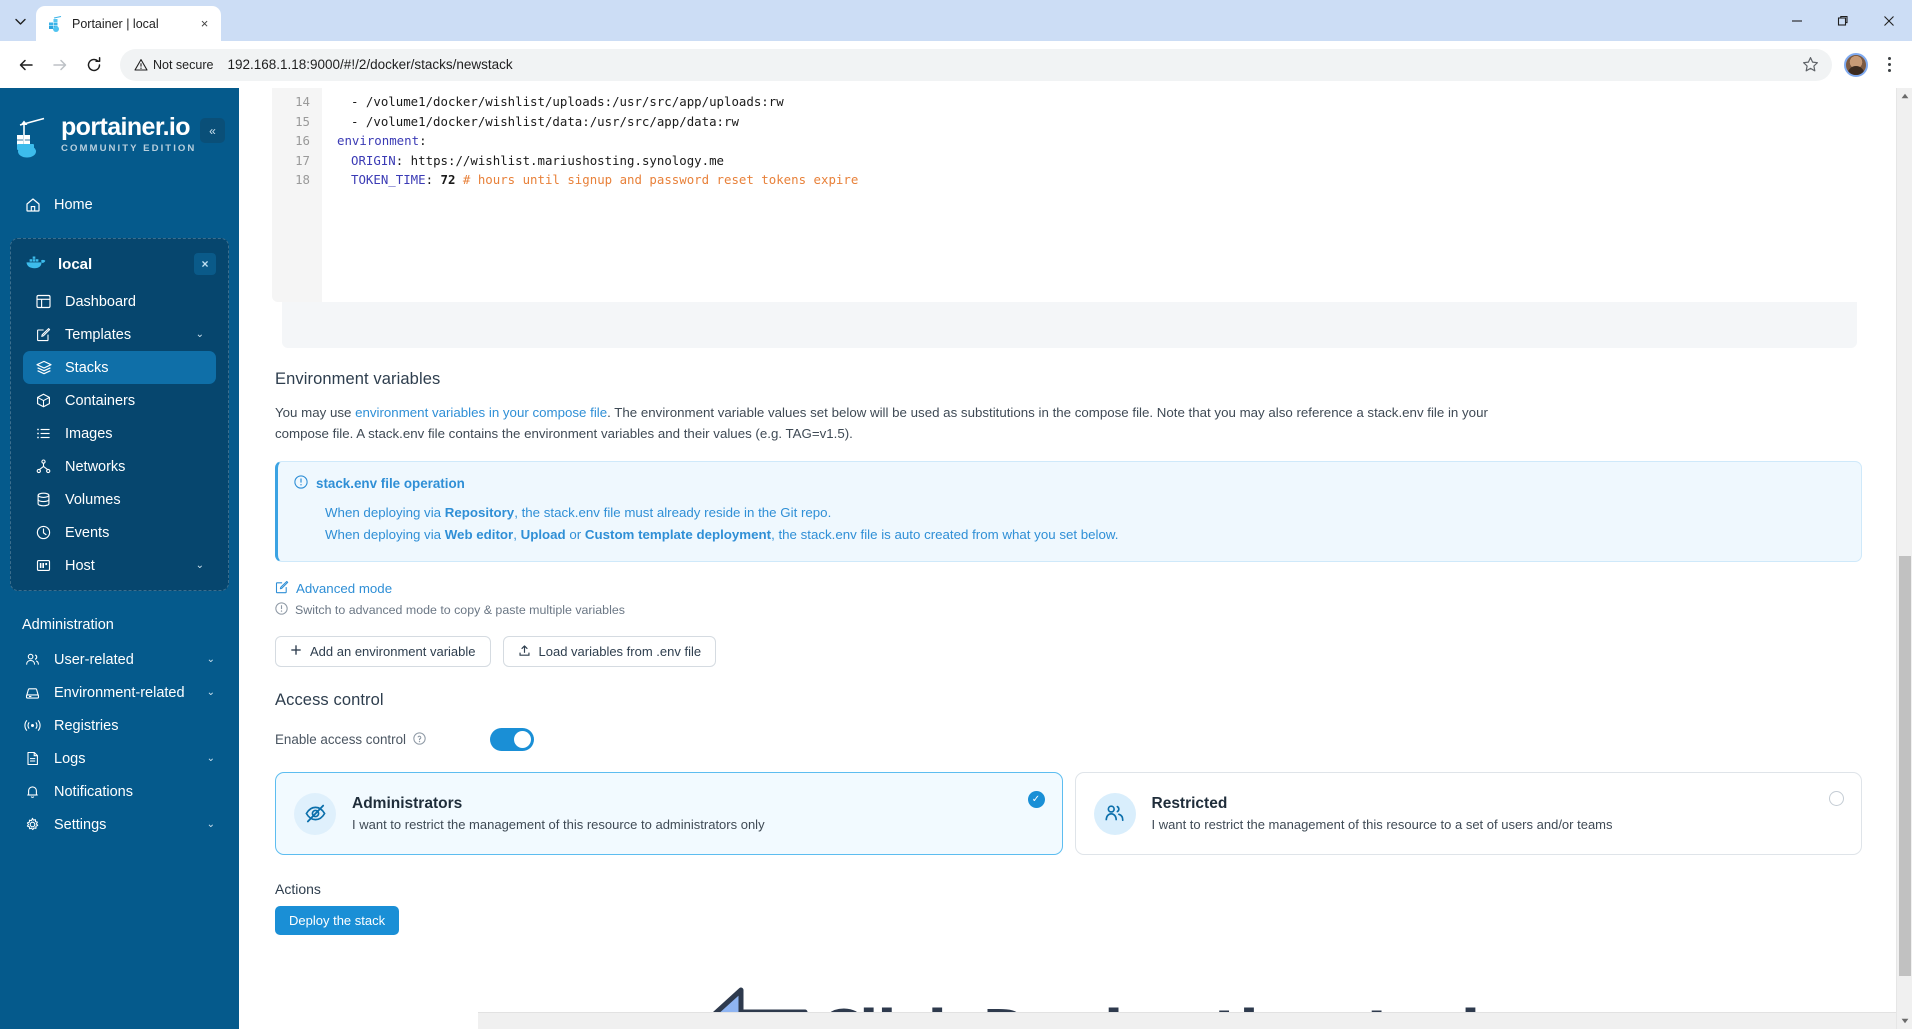 This screenshot has height=1029, width=1912. I want to click on load-env-file-button: Load variables from .env file, so click(609, 651).